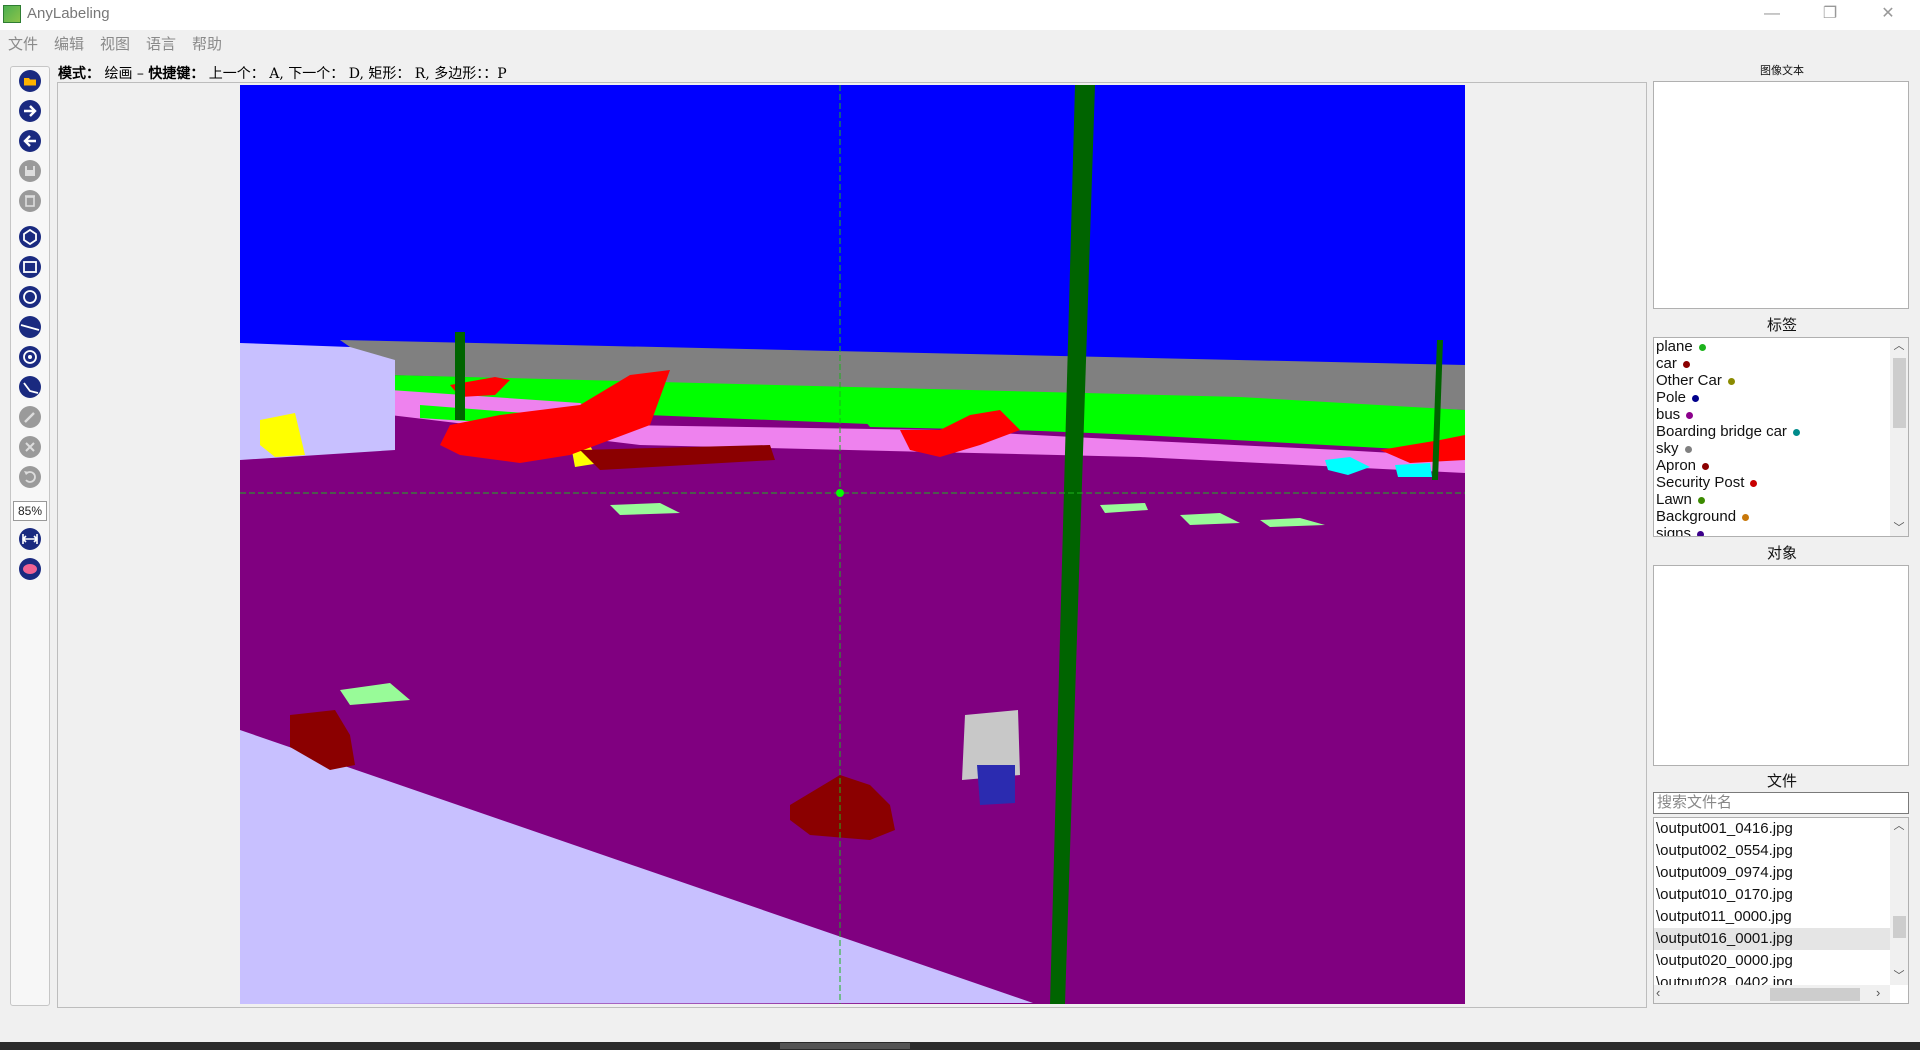  Describe the element at coordinates (845, 1046) in the screenshot. I see `taskbar-handle` at that location.